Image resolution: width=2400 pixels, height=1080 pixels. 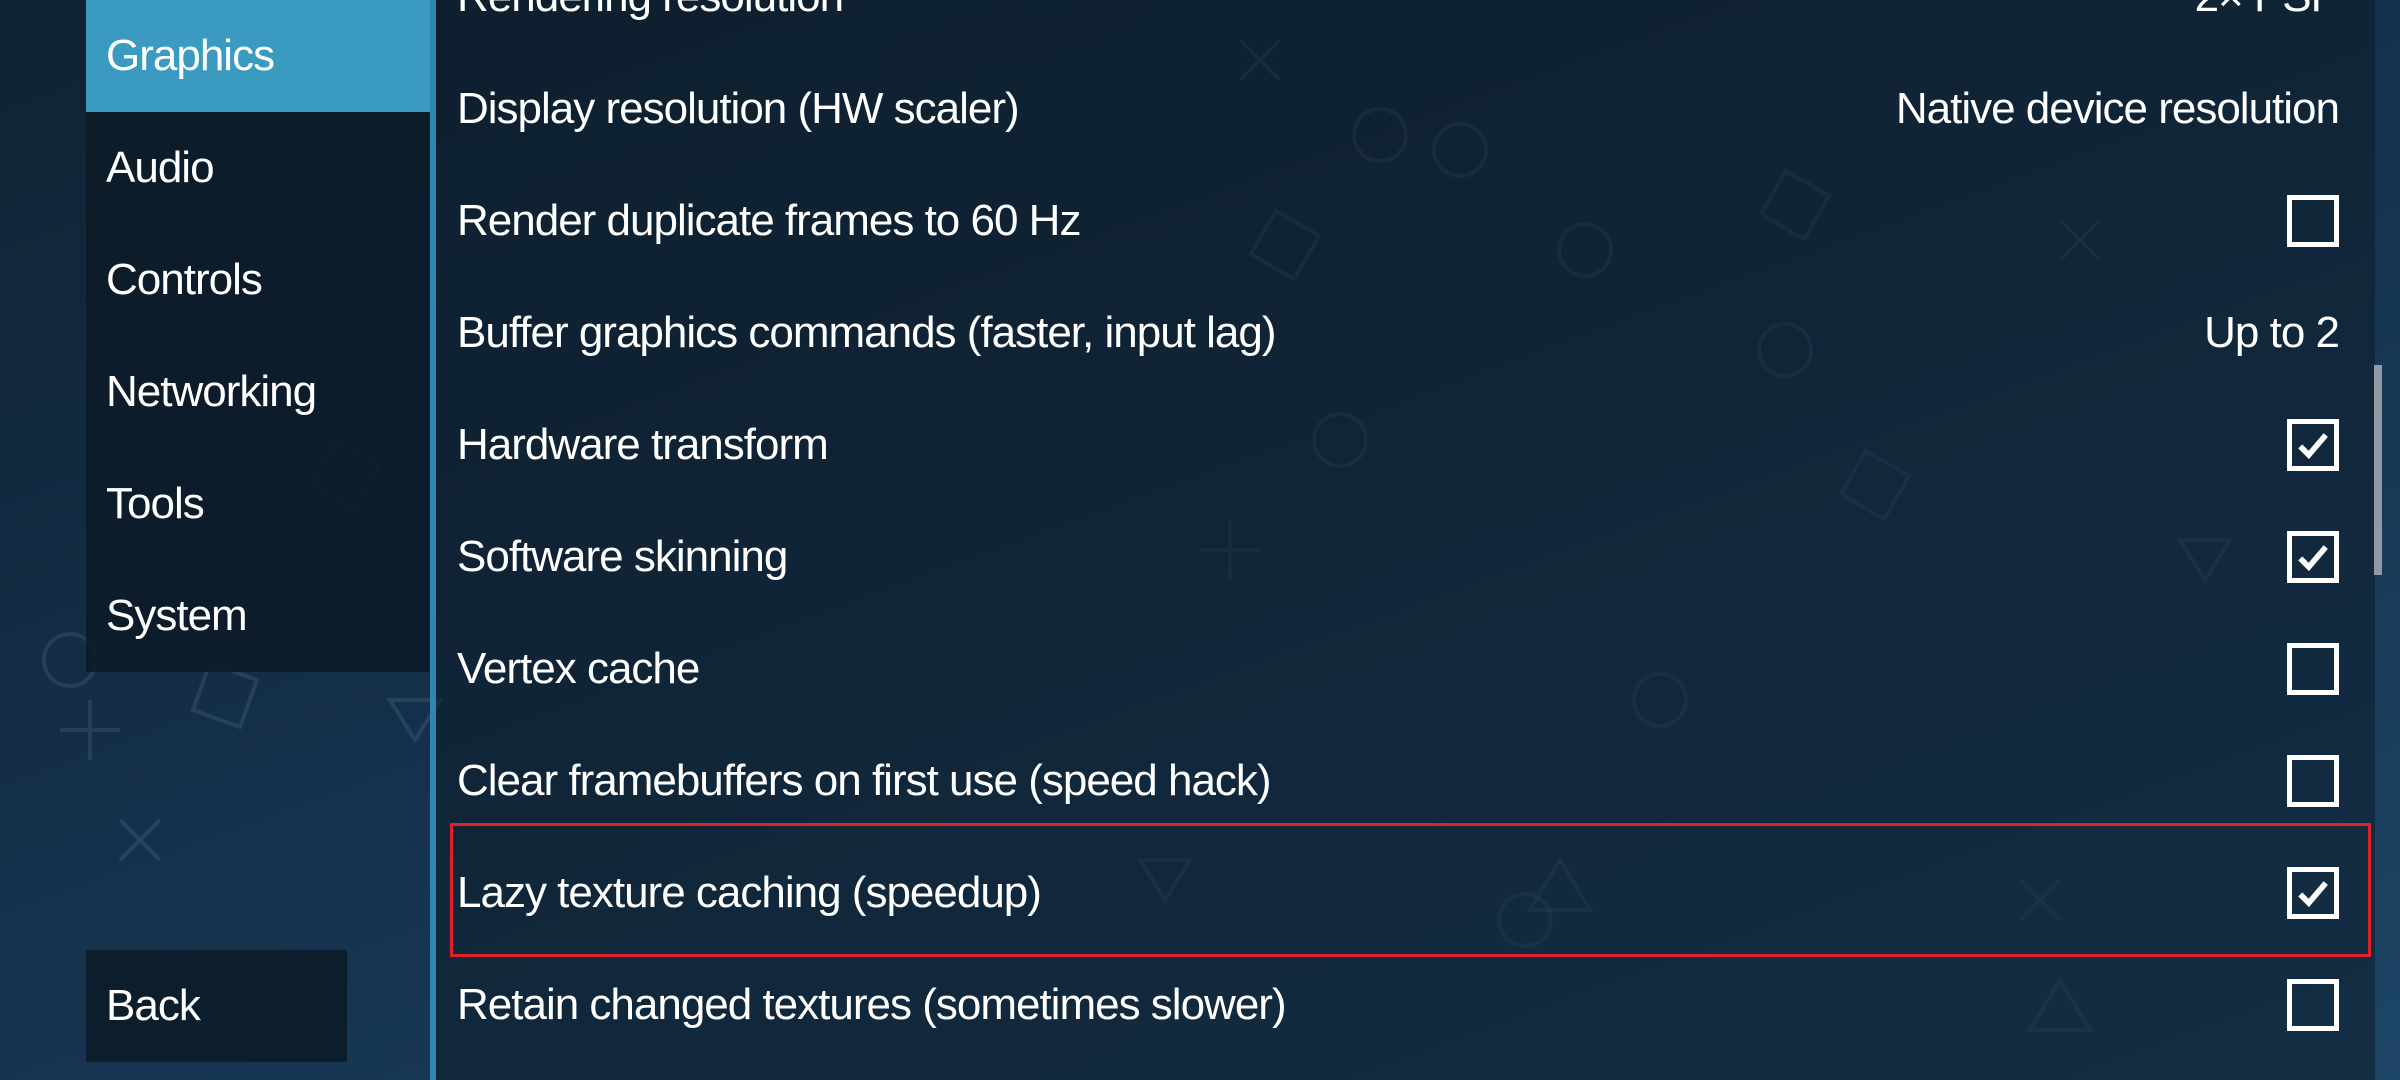 I want to click on tab-graphics: Graphics, so click(x=258, y=56).